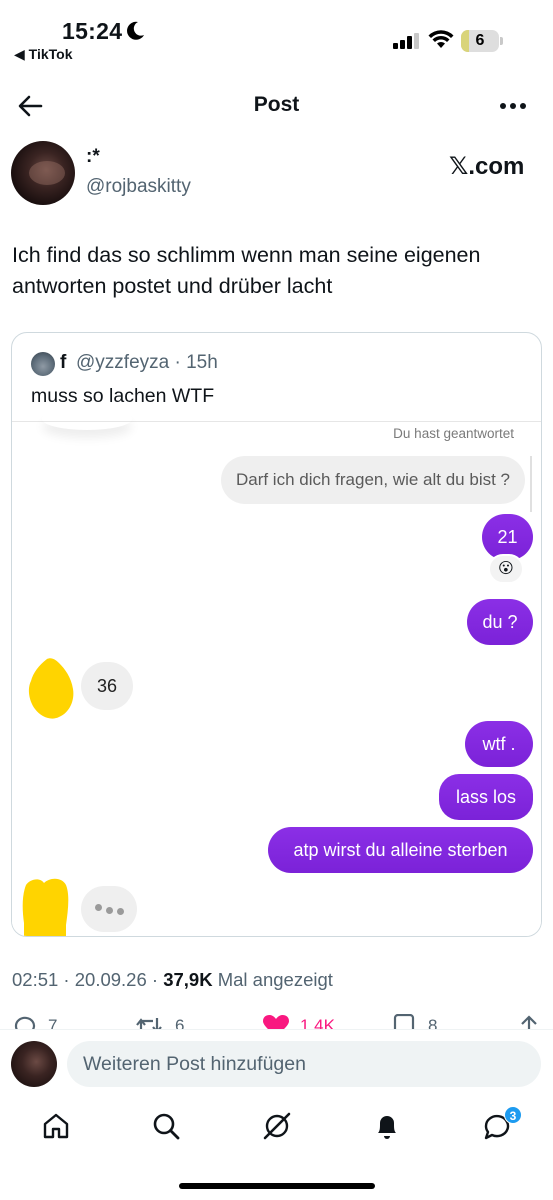  I want to click on quoted-author-handle: @yzzfeyza · 15h, so click(147, 362).